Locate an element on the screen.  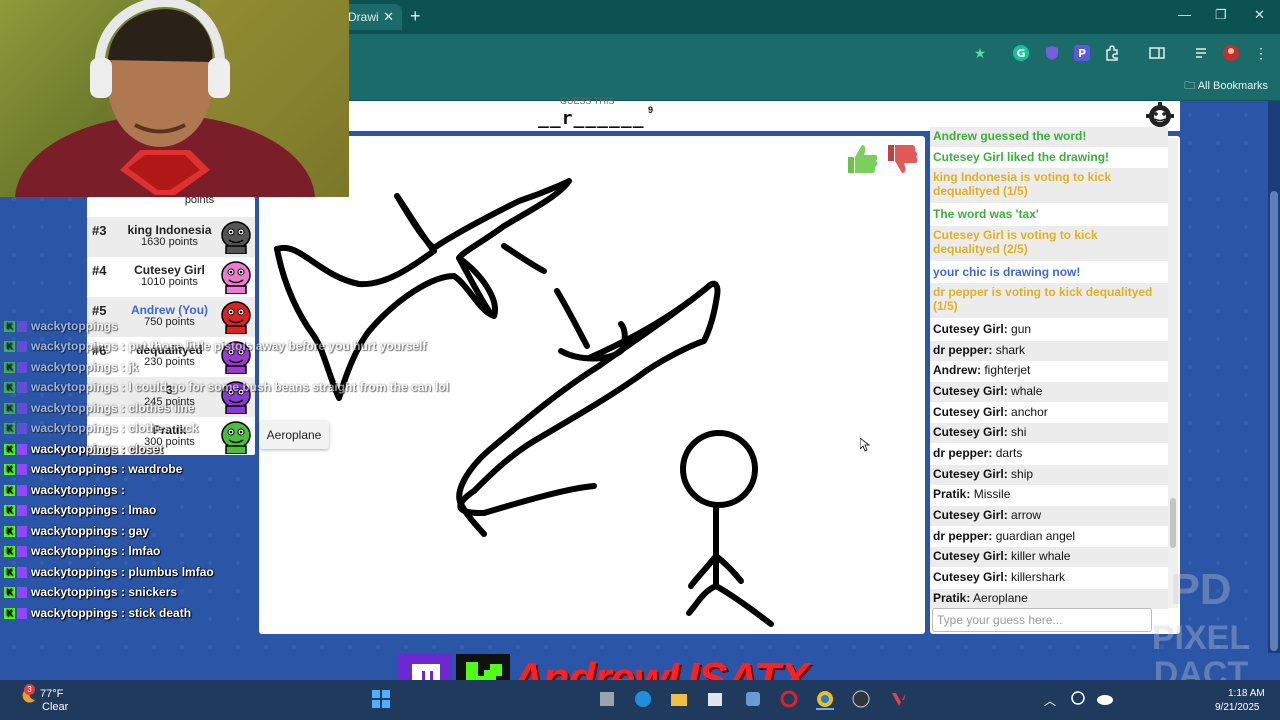
obs-icon is located at coordinates (861, 699).